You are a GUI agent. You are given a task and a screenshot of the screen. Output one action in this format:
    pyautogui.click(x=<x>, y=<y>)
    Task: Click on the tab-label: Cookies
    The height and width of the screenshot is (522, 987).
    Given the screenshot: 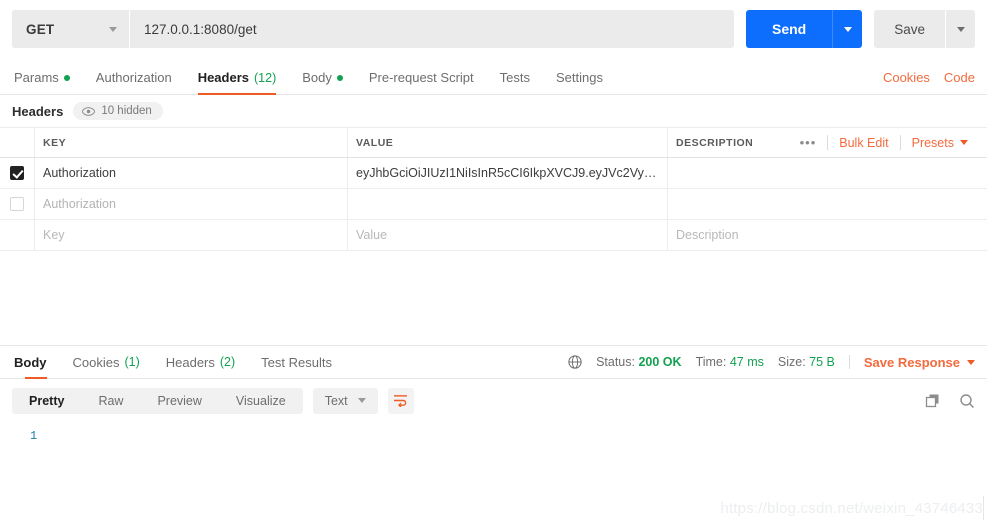 What is the action you would take?
    pyautogui.click(x=96, y=362)
    